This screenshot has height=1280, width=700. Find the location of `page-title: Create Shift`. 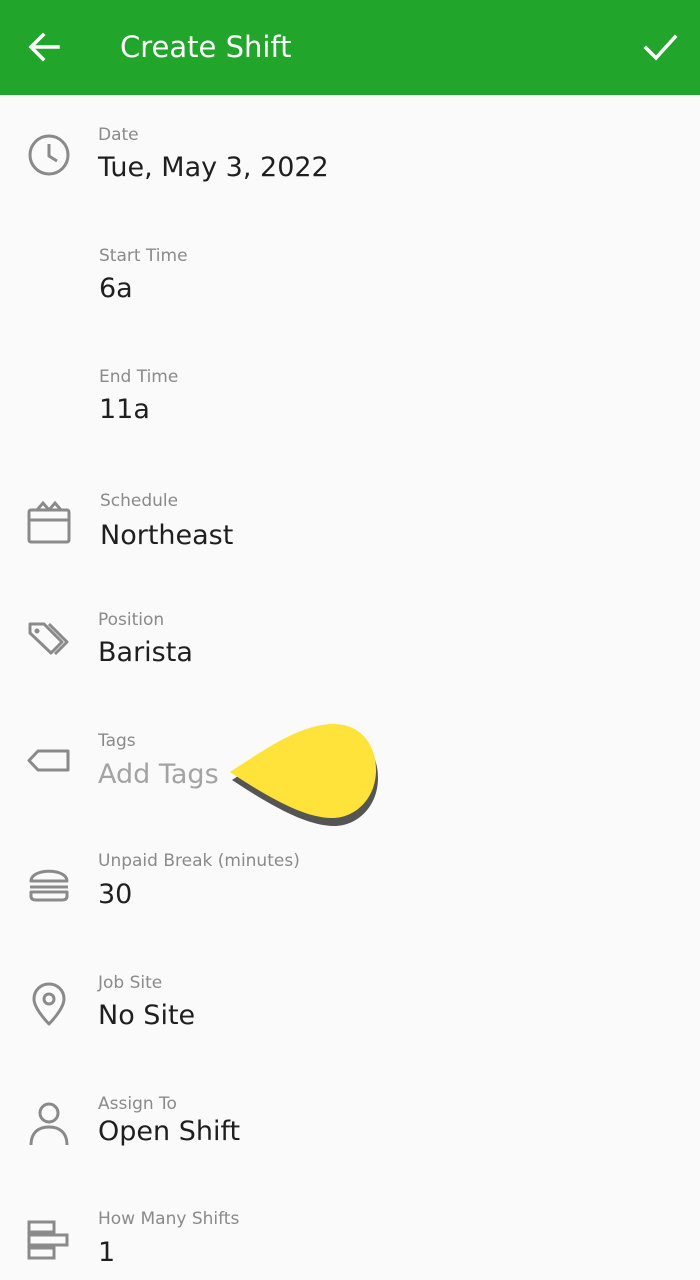

page-title: Create Shift is located at coordinates (206, 47).